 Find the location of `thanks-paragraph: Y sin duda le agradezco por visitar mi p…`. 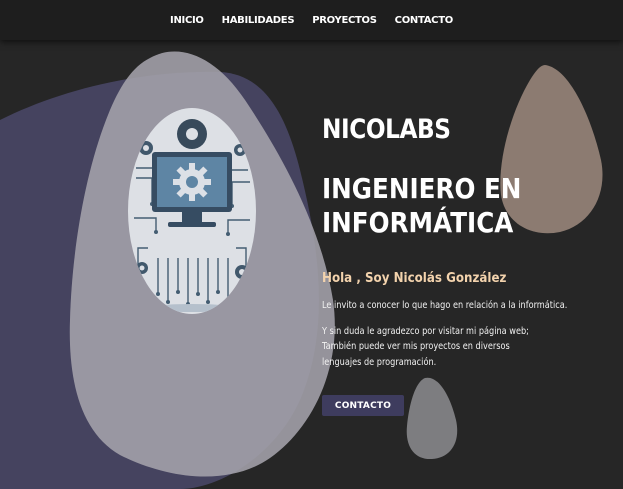

thanks-paragraph: Y sin duda le agradezco por visitar mi p… is located at coordinates (425, 346).